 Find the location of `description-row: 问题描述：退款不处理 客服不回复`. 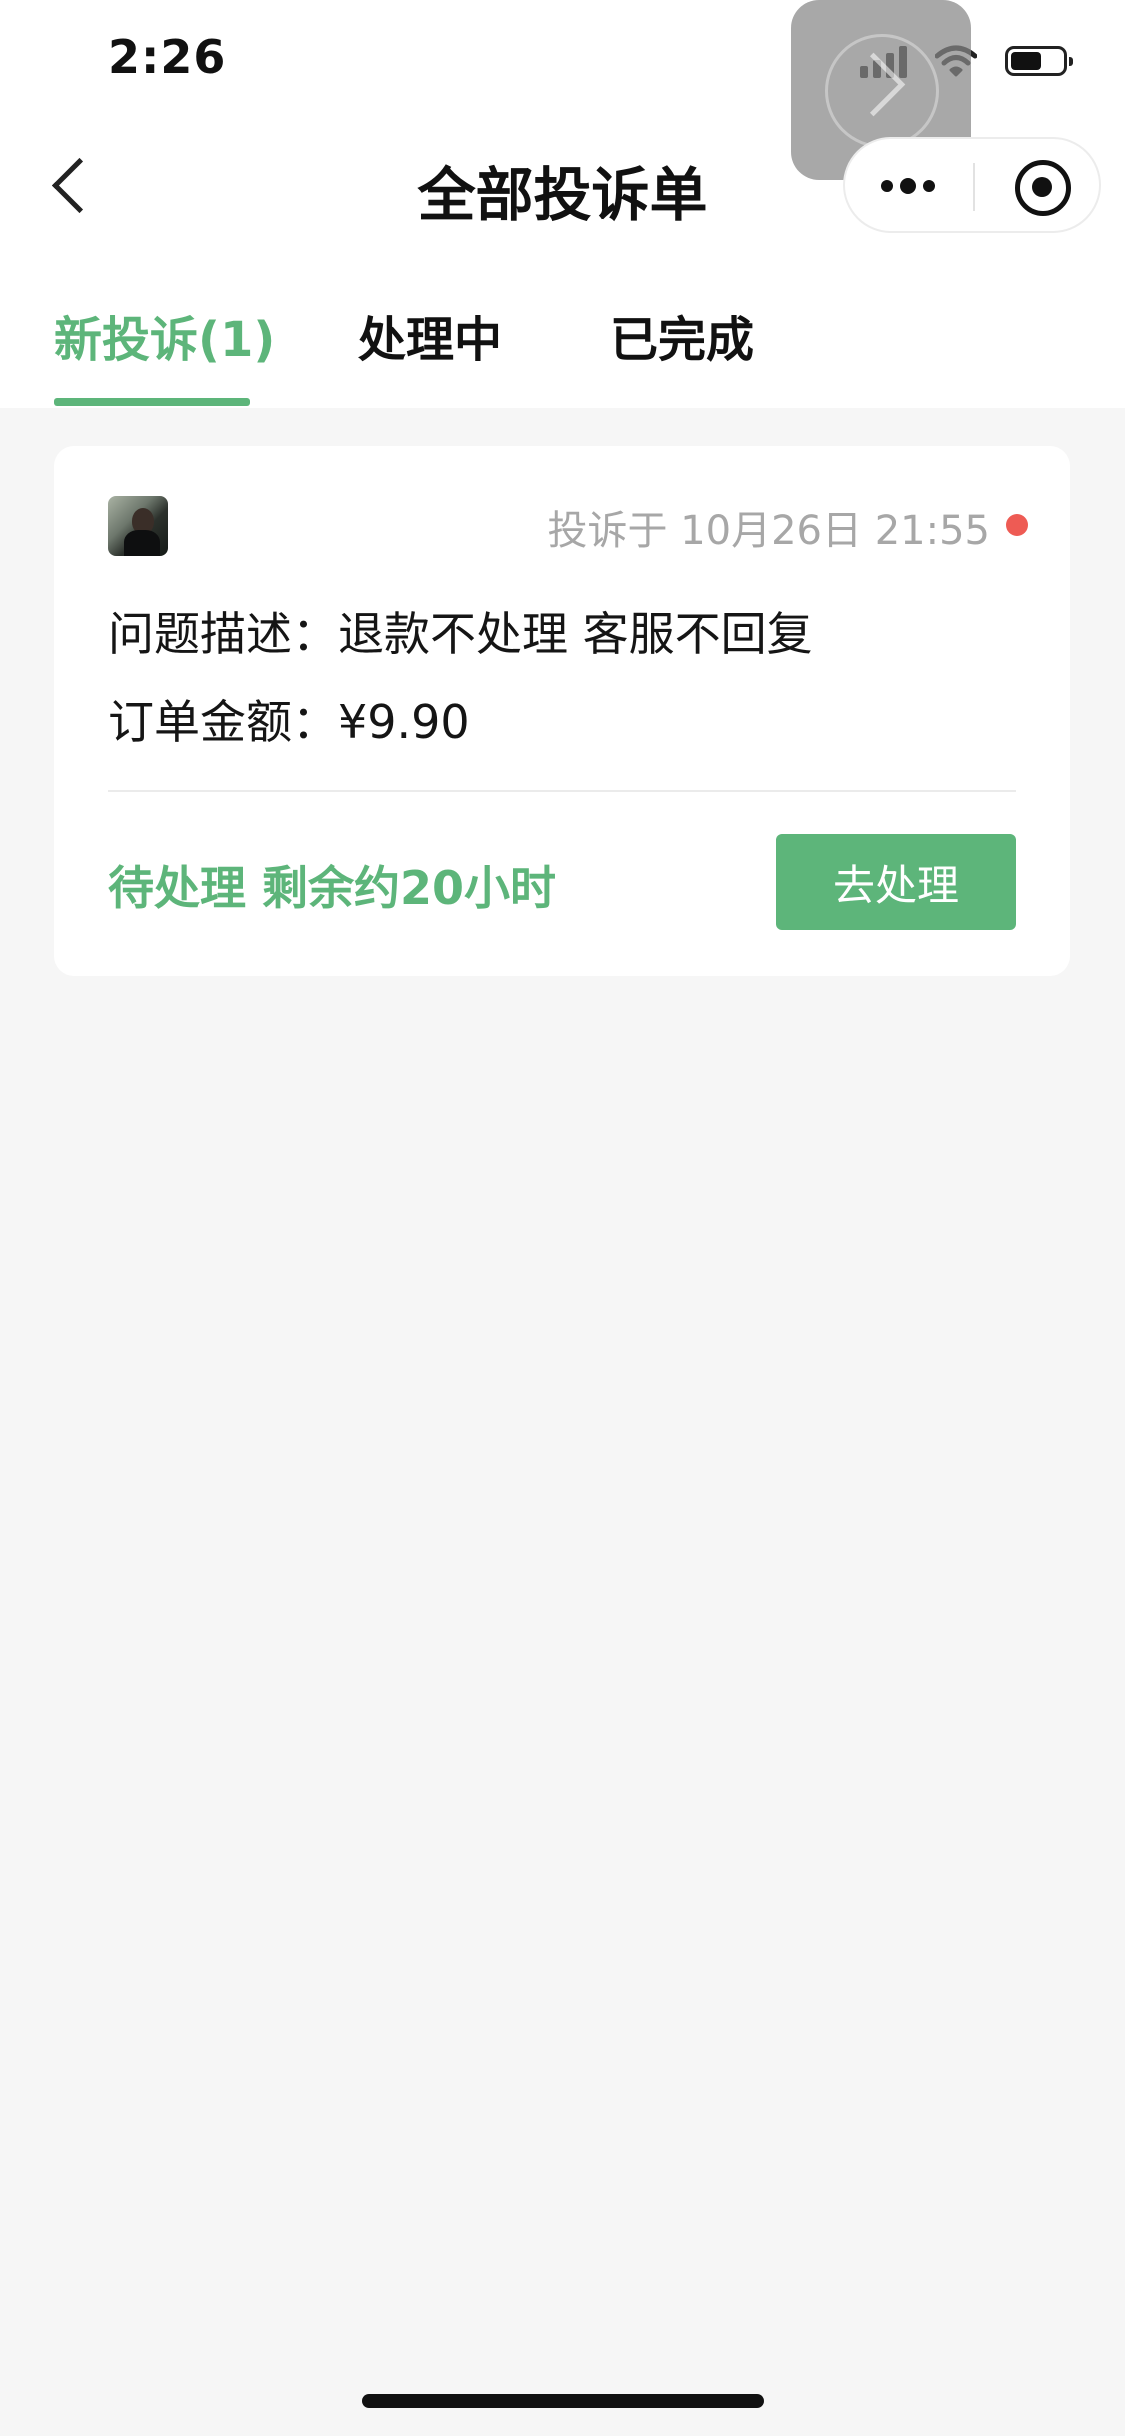

description-row: 问题描述：退款不处理 客服不回复 is located at coordinates (460, 631).